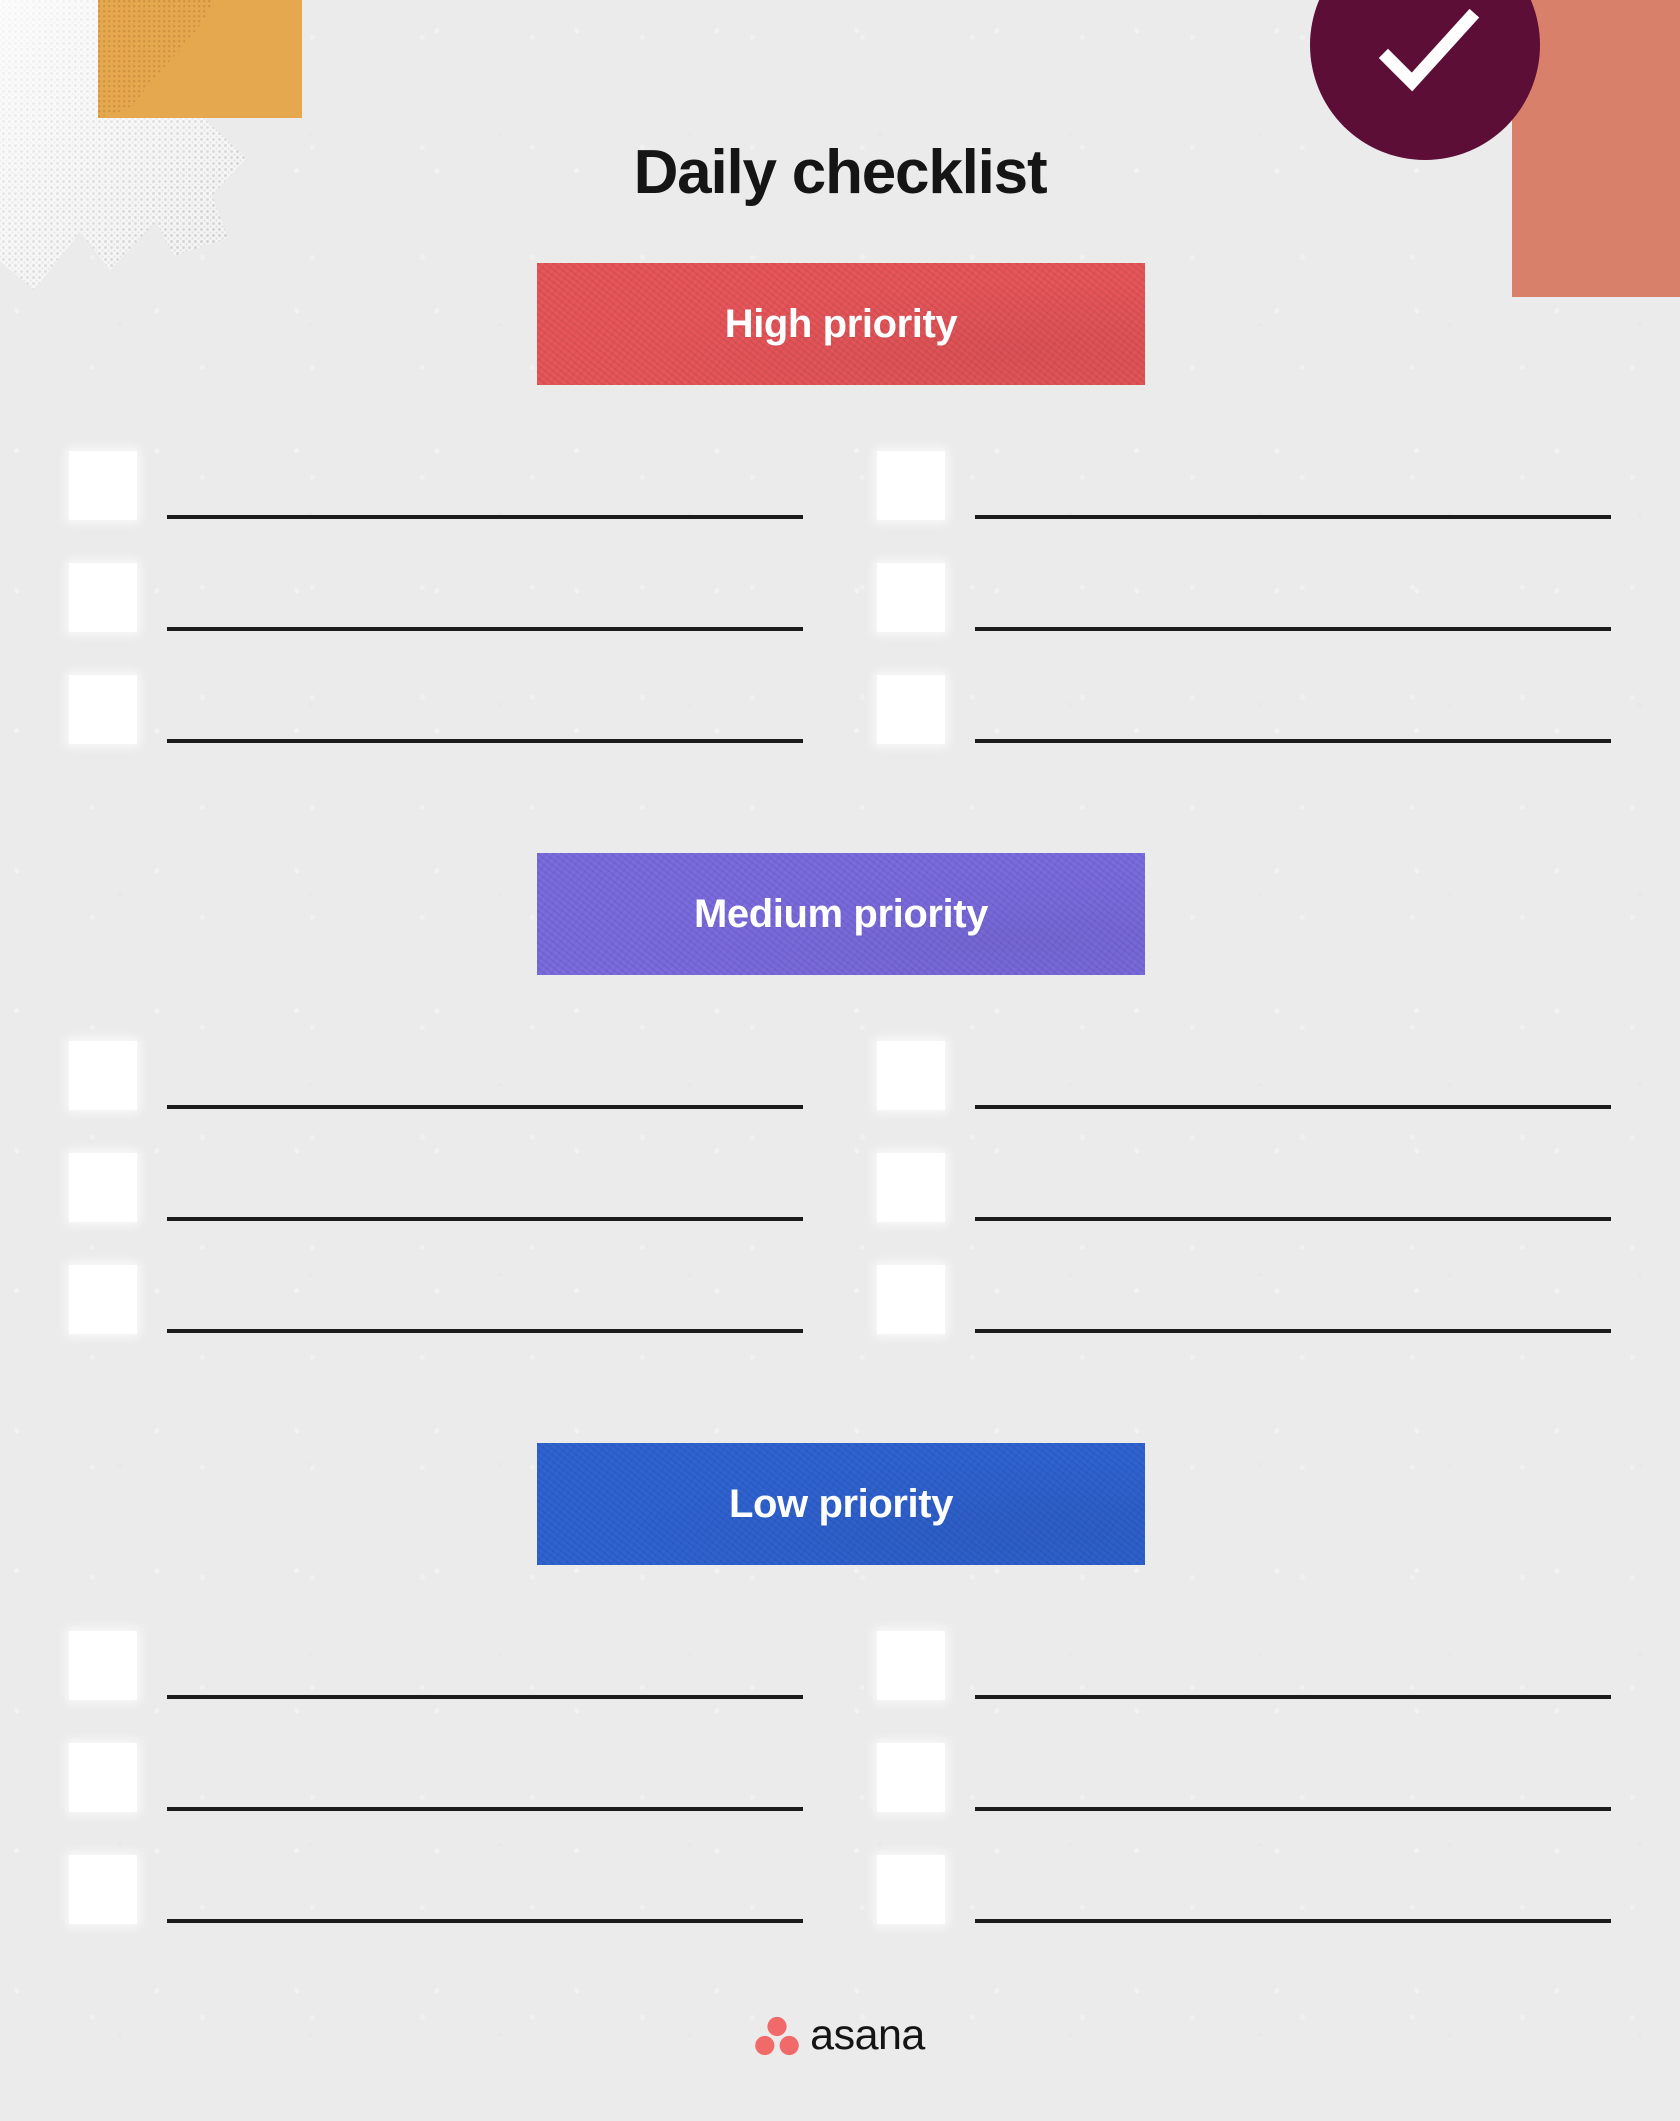  What do you see at coordinates (1429, 50) in the screenshot?
I see `check-icon` at bounding box center [1429, 50].